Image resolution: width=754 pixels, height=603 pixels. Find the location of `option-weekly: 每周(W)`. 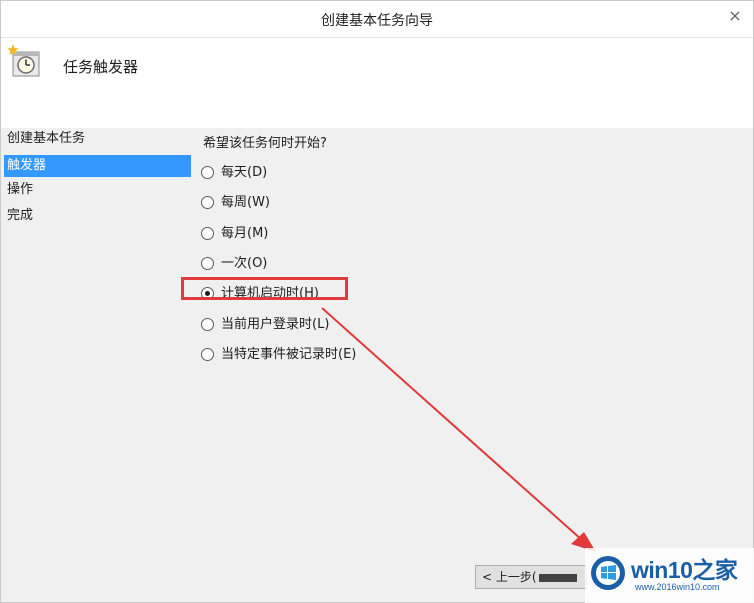

option-weekly: 每周(W) is located at coordinates (235, 203).